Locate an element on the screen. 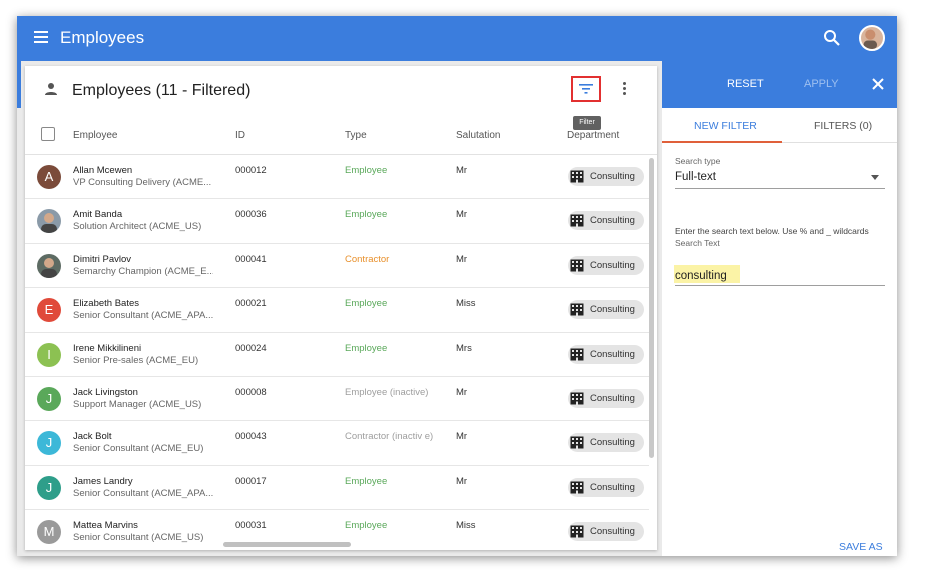 This screenshot has height=587, width=929. employee-name: Elizabeth Bates is located at coordinates (106, 304).